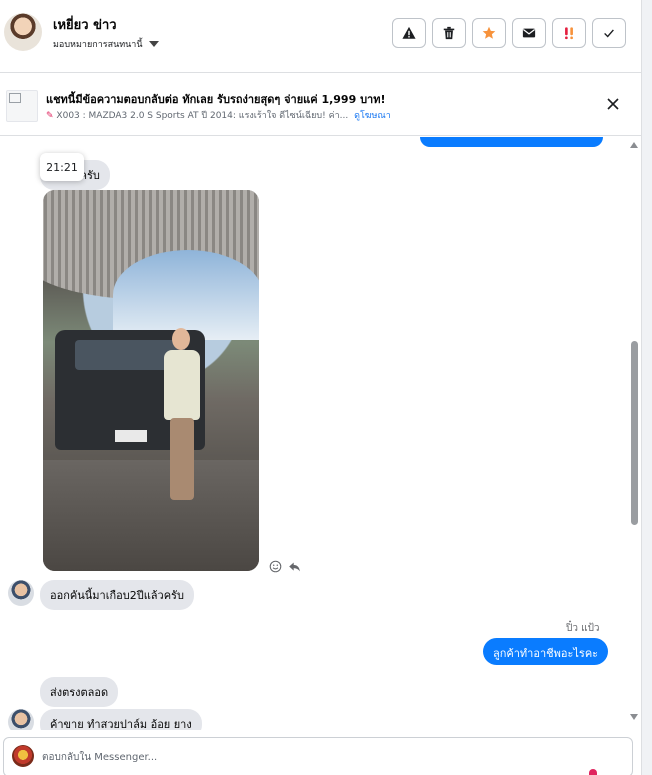  I want to click on star-button, so click(489, 33).